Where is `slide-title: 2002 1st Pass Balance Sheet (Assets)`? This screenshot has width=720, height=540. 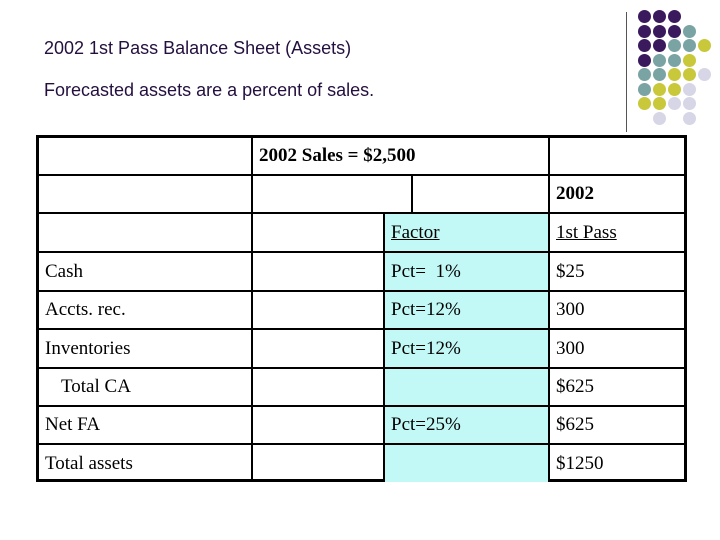 slide-title: 2002 1st Pass Balance Sheet (Assets) is located at coordinates (198, 48).